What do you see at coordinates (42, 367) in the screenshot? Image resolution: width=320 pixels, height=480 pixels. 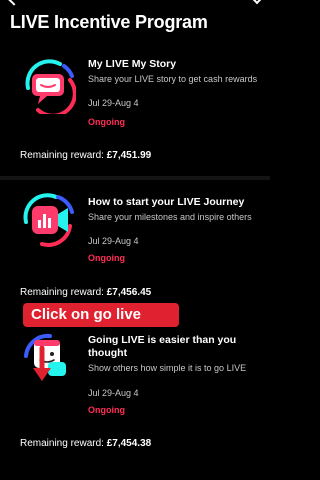 I see `down-arrow-icon` at bounding box center [42, 367].